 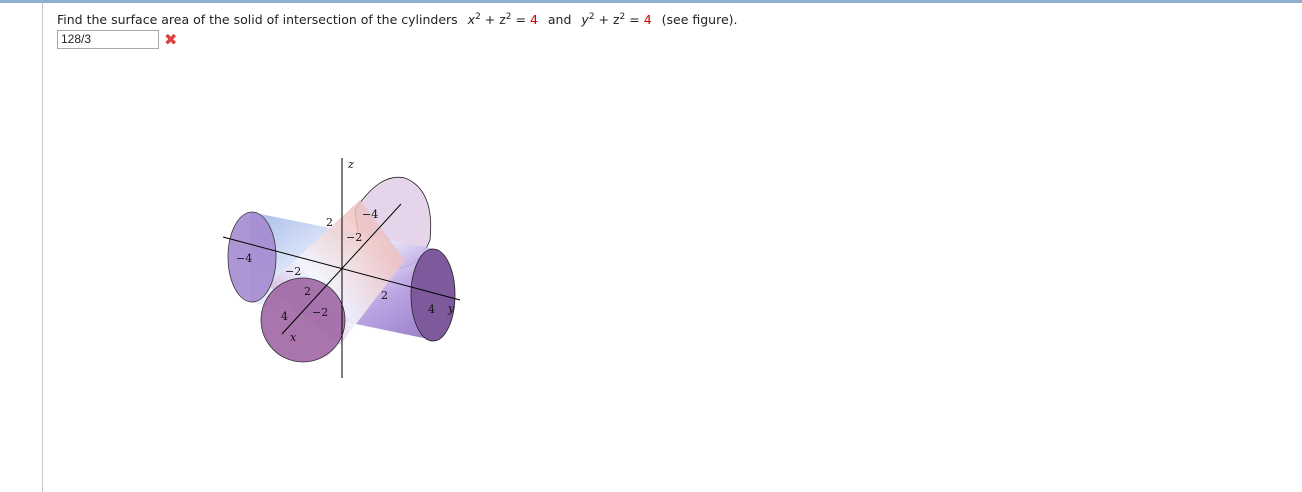 What do you see at coordinates (354, 237) in the screenshot?
I see `tick-x-neg2: −2` at bounding box center [354, 237].